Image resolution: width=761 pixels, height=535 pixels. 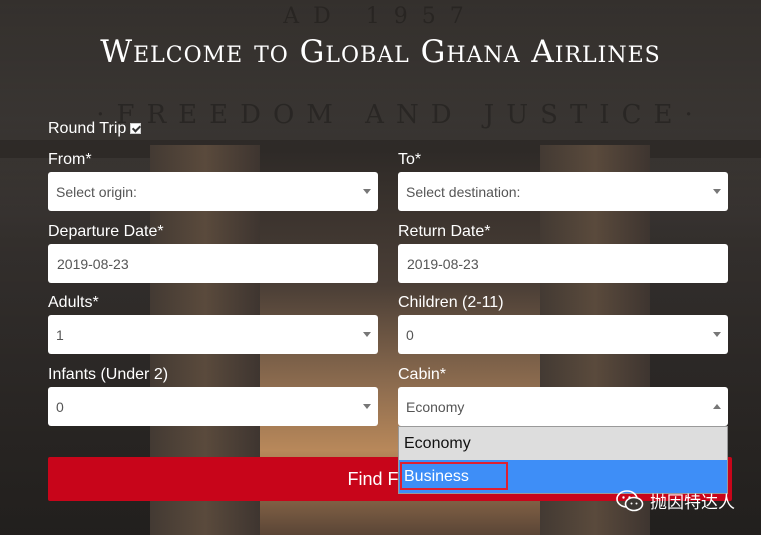 What do you see at coordinates (454, 476) in the screenshot?
I see `annotation-highlight-box` at bounding box center [454, 476].